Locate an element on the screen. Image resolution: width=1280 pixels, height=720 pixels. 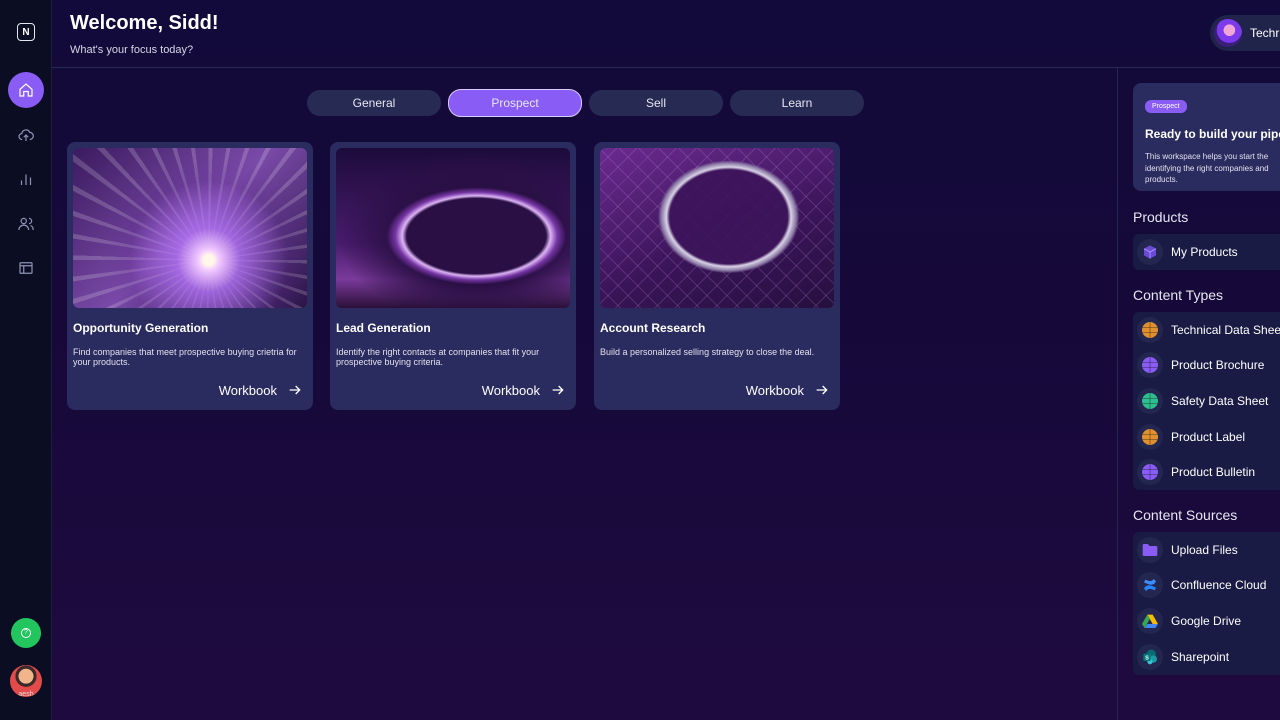
list-item-label: Product Label is located at coordinates (1208, 436).